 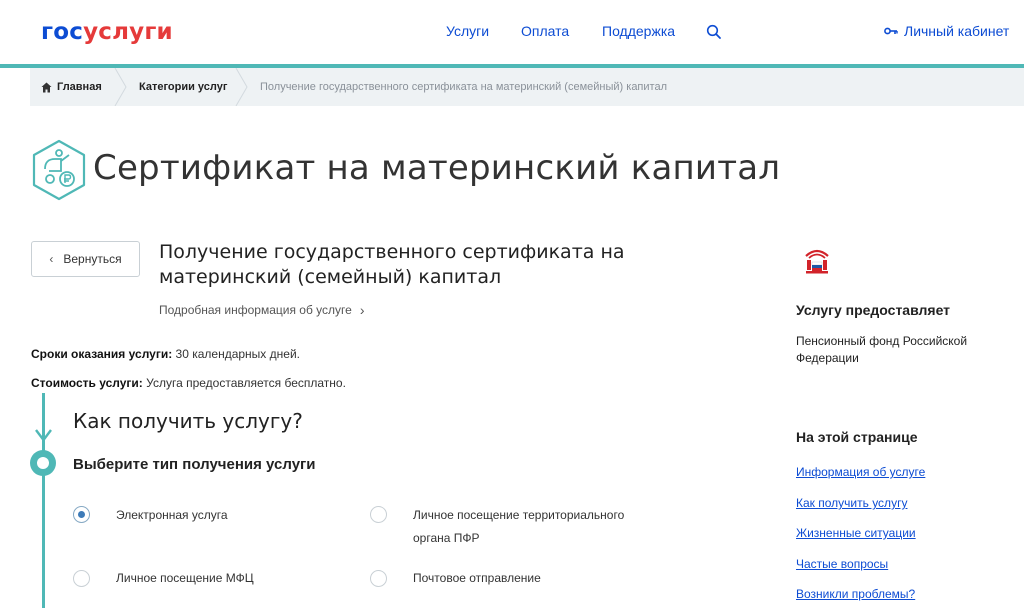 I want to click on choose-type-title: Выберите тип получения услуги, so click(x=194, y=464).